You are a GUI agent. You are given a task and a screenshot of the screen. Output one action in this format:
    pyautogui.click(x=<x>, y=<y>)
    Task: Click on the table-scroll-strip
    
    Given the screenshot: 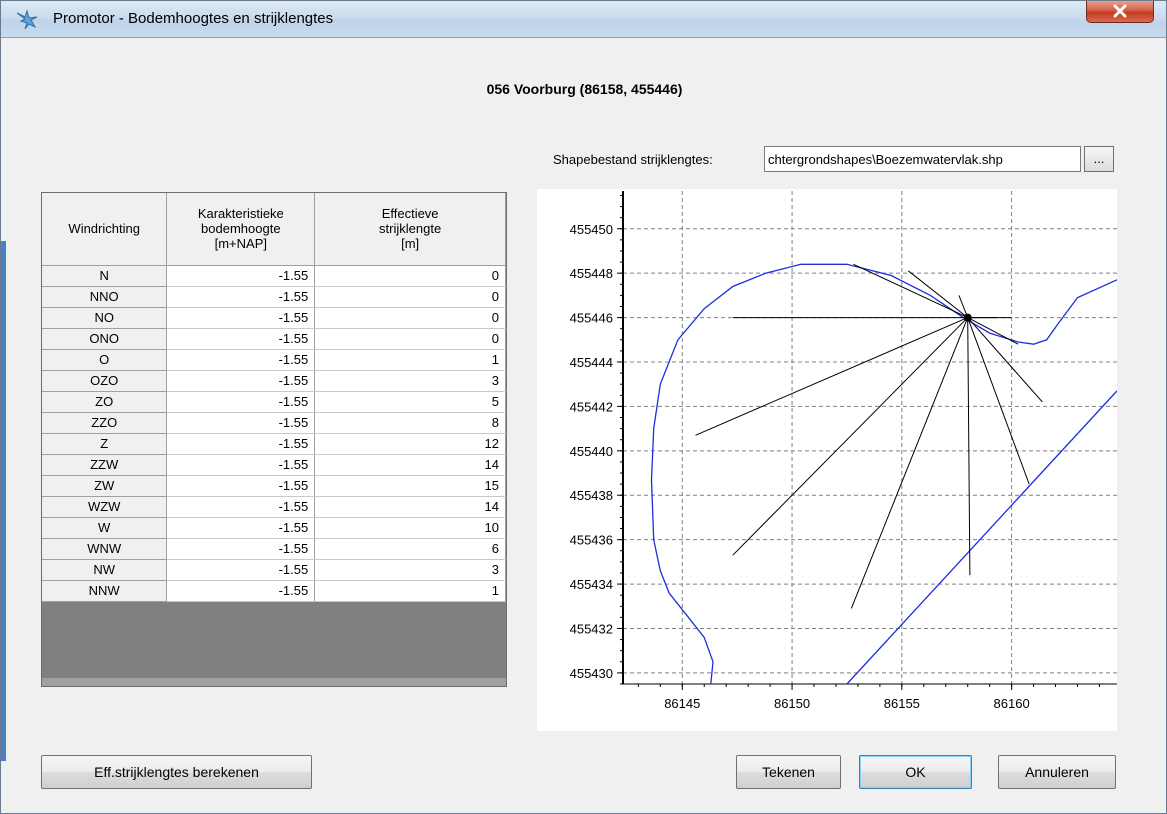 What is the action you would take?
    pyautogui.click(x=274, y=682)
    